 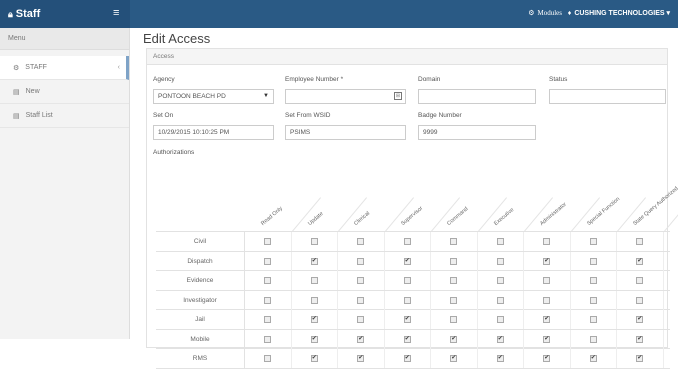 I want to click on modules-label: Modules, so click(x=550, y=13).